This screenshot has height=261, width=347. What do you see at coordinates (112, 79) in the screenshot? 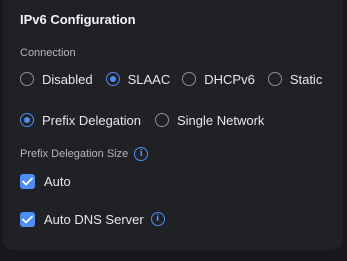
I see `radio-slaac` at bounding box center [112, 79].